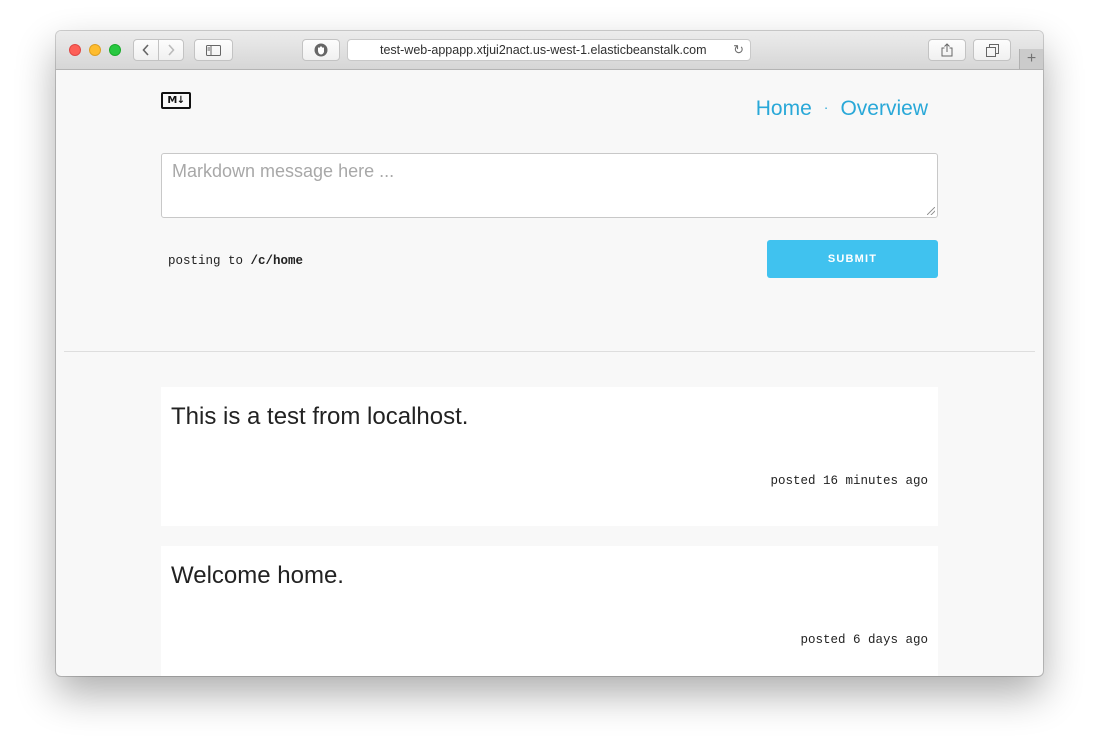 The width and height of the screenshot is (1099, 756). I want to click on chevron-right-icon, so click(171, 50).